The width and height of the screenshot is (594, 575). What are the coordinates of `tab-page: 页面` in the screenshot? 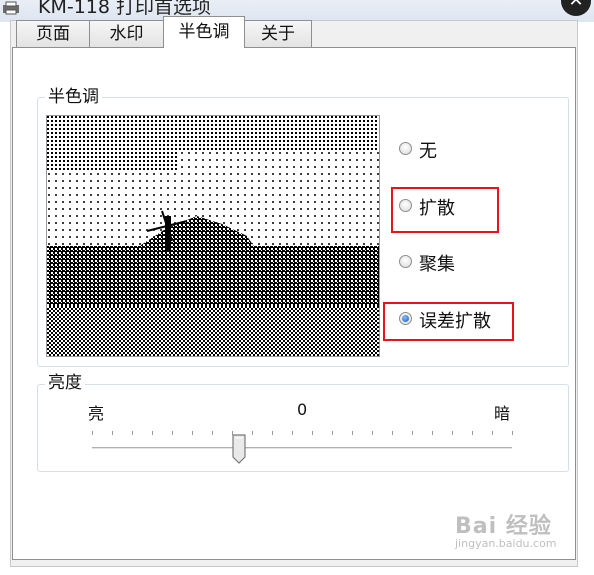 It's located at (53, 33).